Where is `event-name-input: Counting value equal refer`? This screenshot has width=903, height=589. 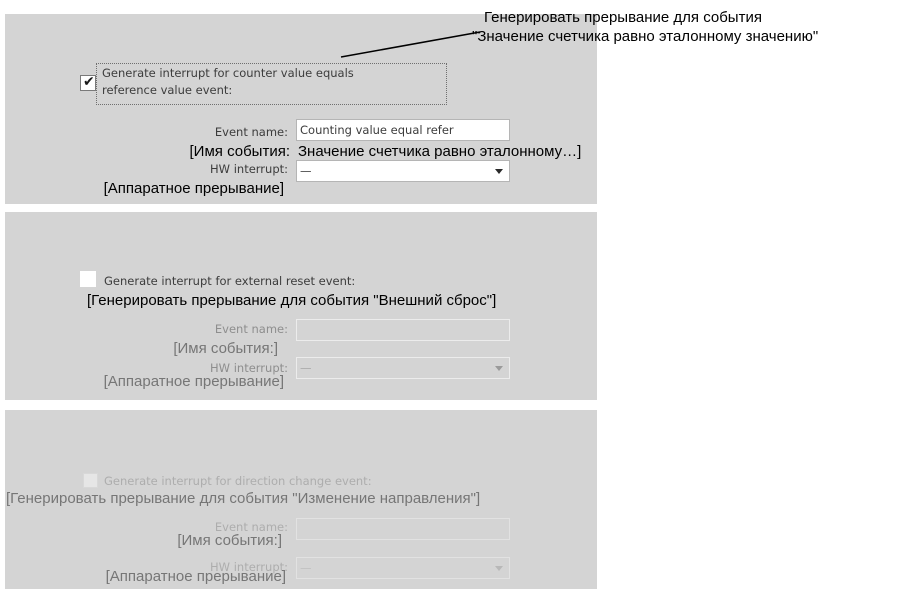
event-name-input: Counting value equal refer is located at coordinates (403, 130).